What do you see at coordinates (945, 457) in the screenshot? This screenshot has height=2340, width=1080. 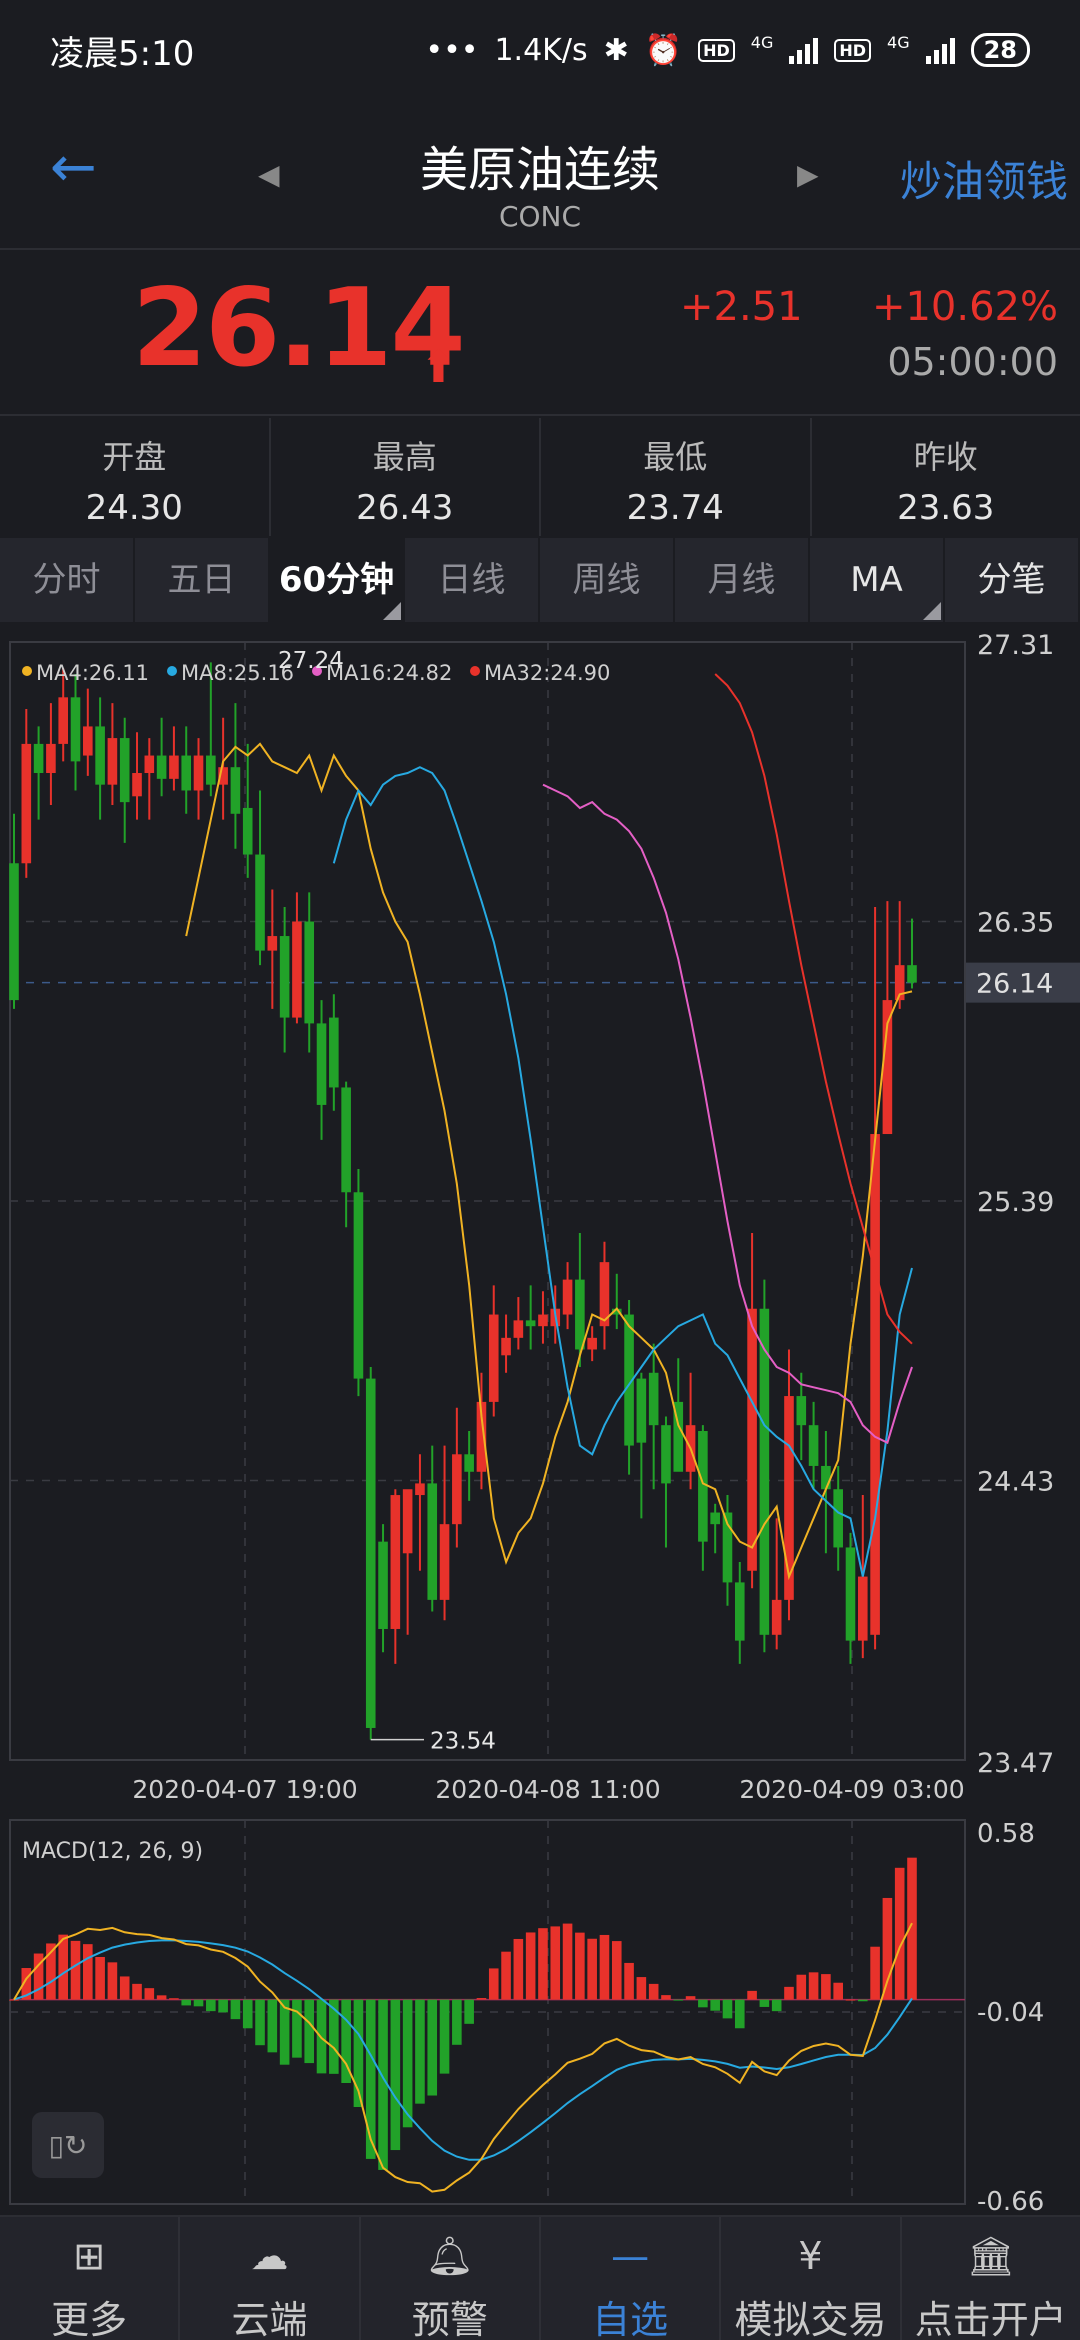 I see `stat-label: 昨收` at bounding box center [945, 457].